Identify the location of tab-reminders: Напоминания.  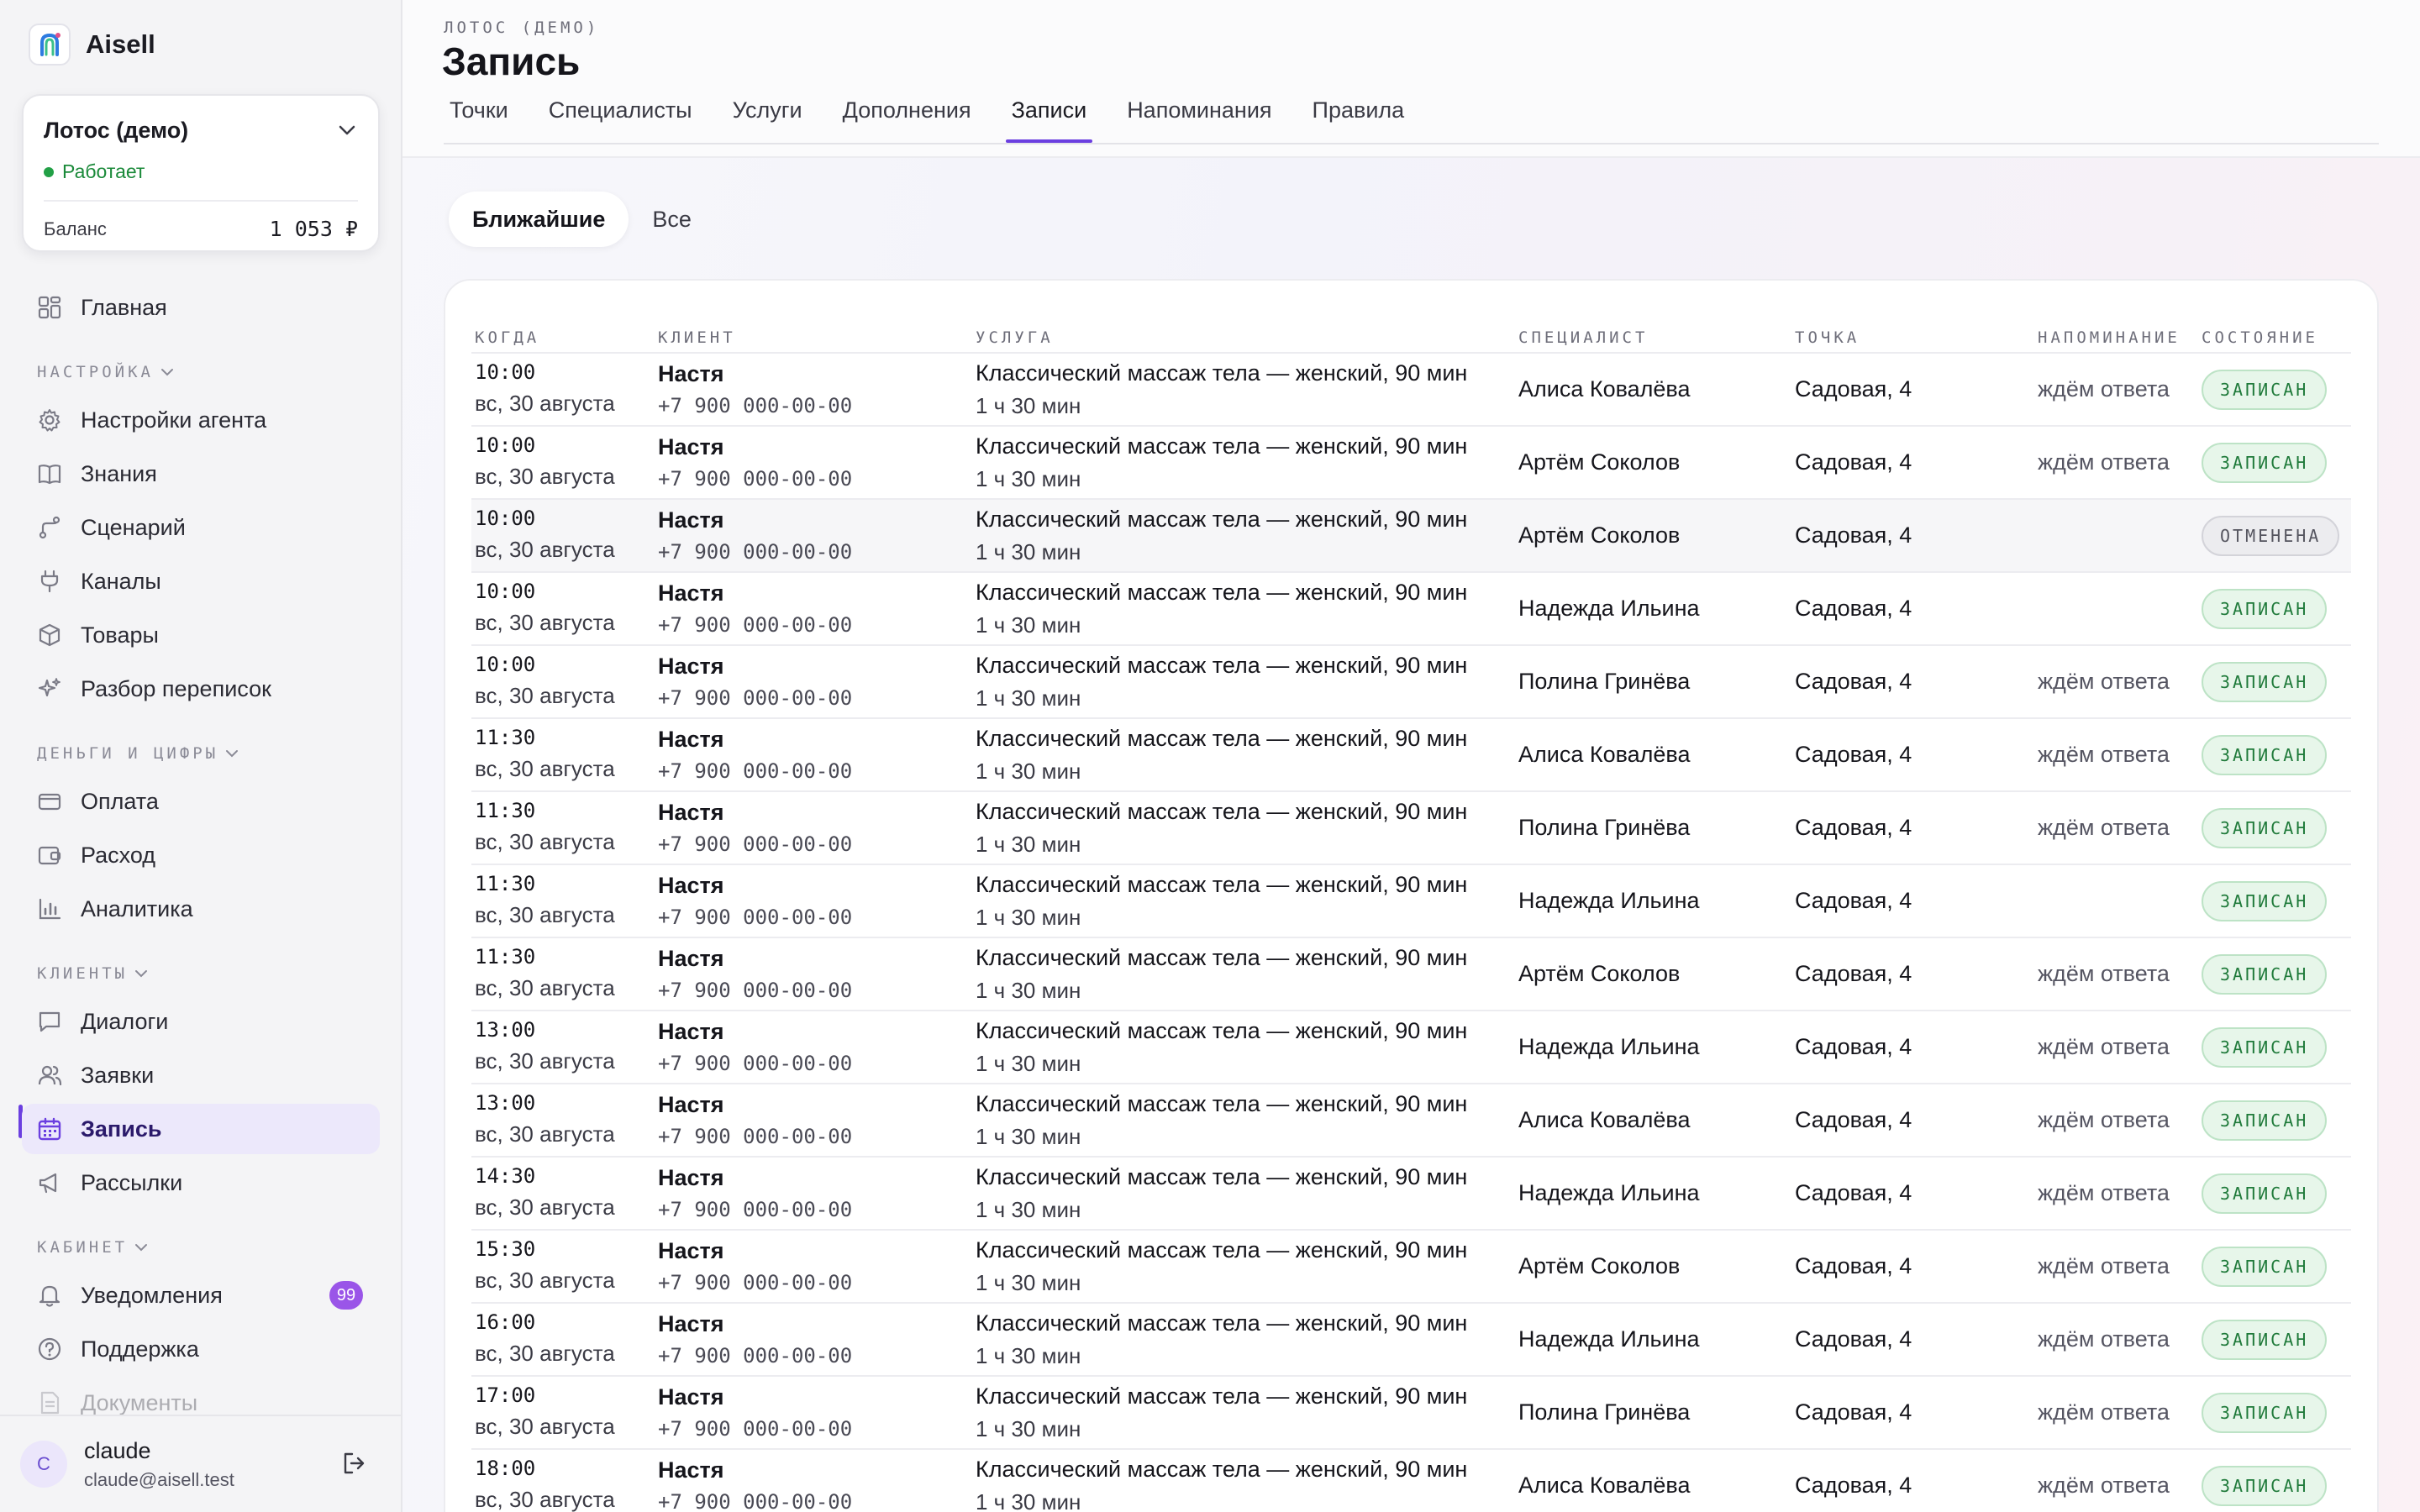
(1199, 119).